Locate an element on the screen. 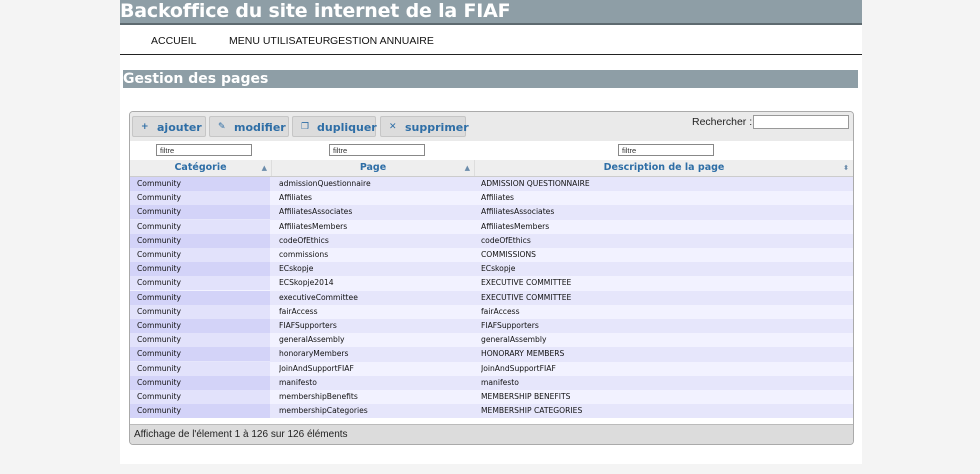 The height and width of the screenshot is (474, 980). description-cell: fairAccess is located at coordinates (500, 311).